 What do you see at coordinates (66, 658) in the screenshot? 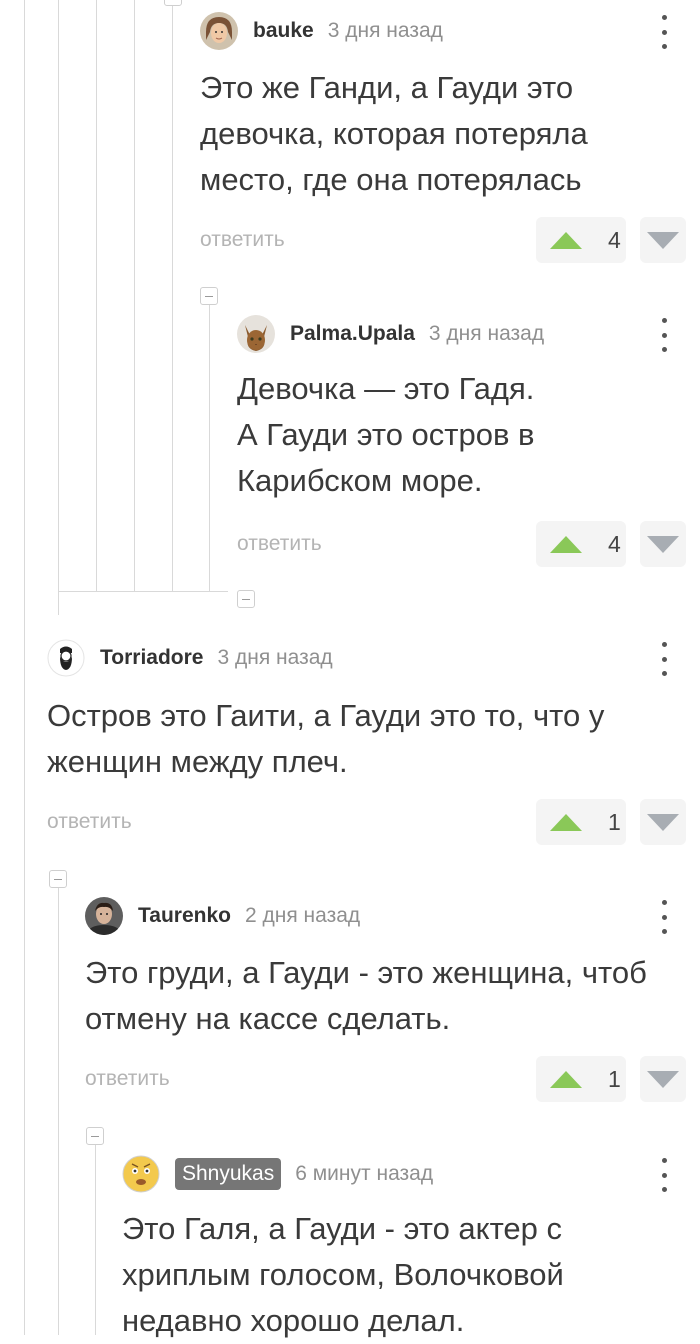
I see `bearded-man-avatar` at bounding box center [66, 658].